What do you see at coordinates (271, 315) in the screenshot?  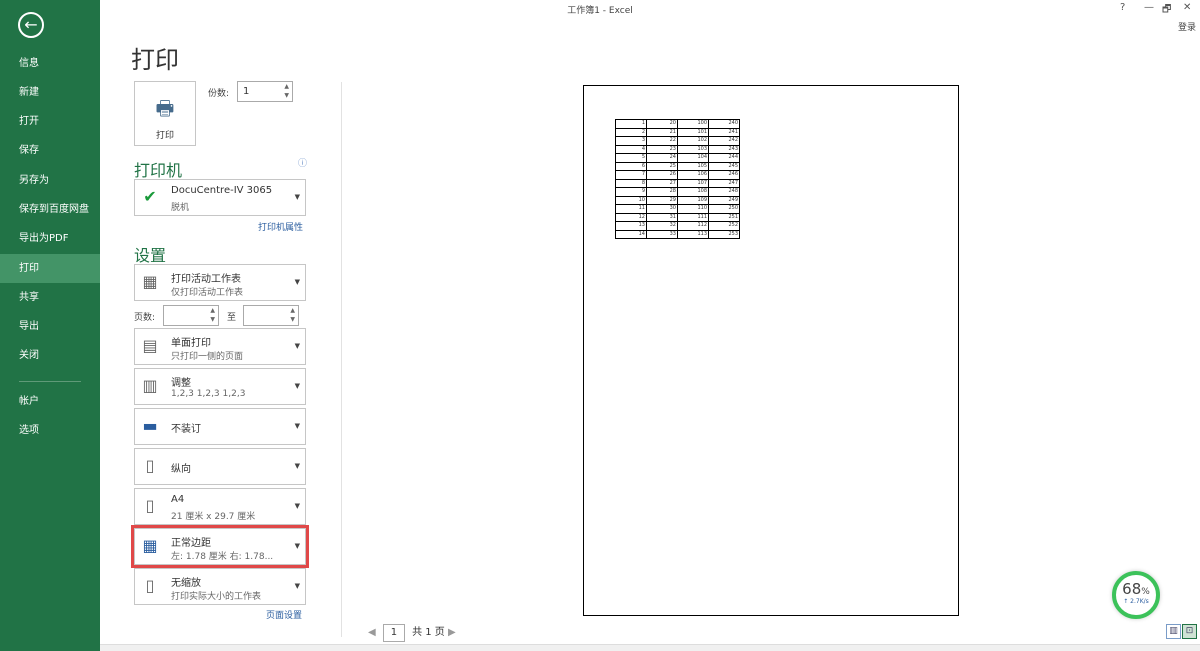 I see `pages-to-input: ▲ ▼` at bounding box center [271, 315].